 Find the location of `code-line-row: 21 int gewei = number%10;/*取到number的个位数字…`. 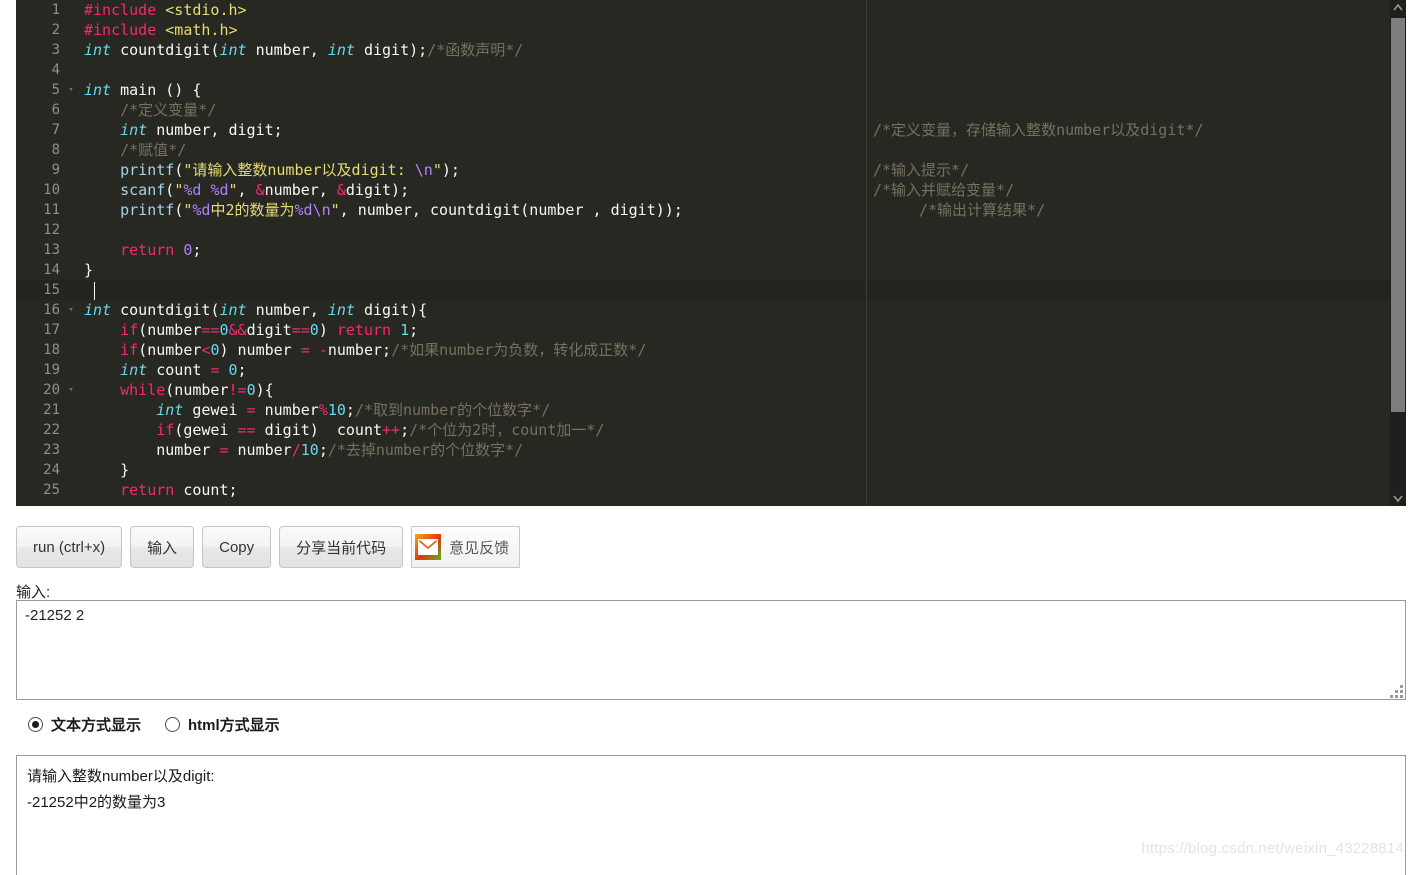

code-line-row: 21 int gewei = number%10;/*取到number的个位数字… is located at coordinates (711, 410).